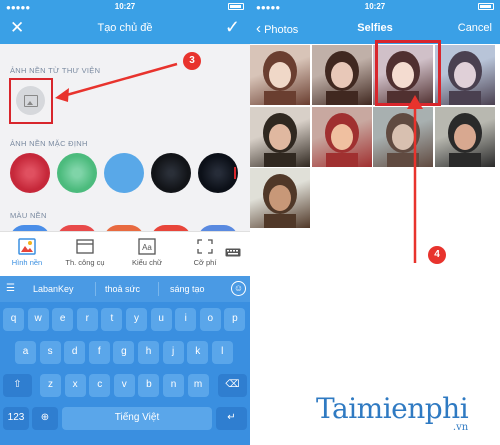  I want to click on globe-icon: ⊕, so click(45, 417).